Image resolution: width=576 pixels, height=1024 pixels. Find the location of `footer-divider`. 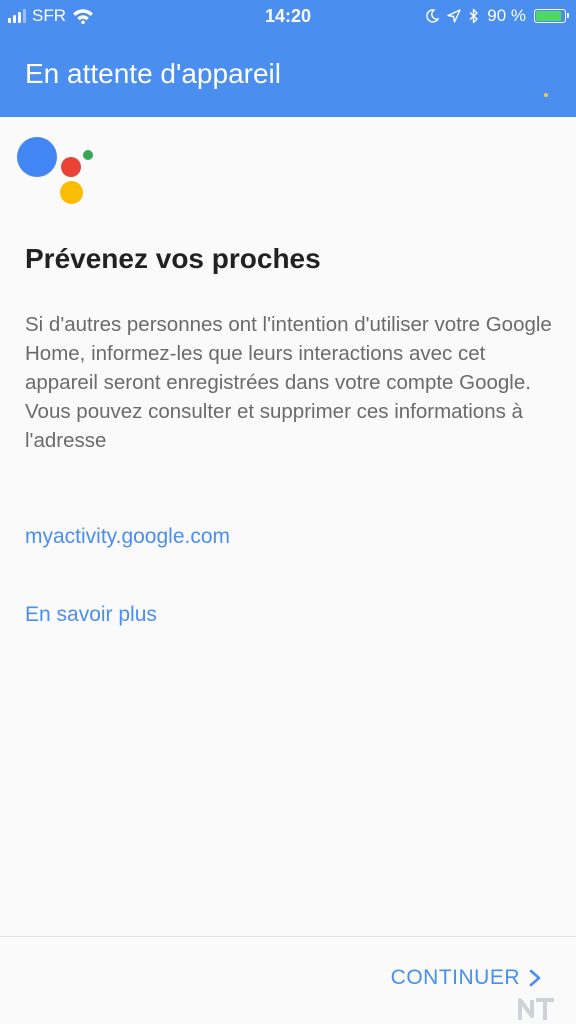

footer-divider is located at coordinates (288, 936).